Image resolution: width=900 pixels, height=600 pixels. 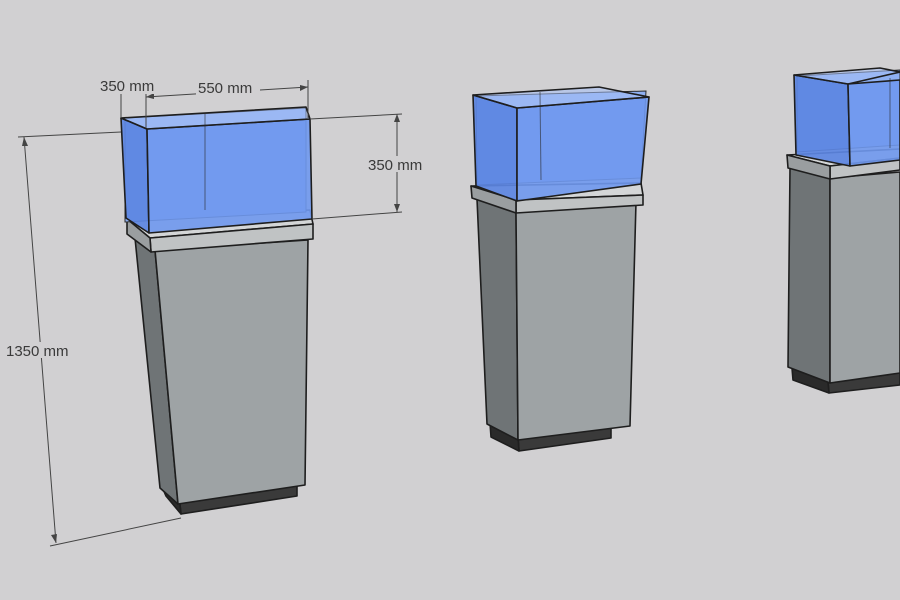 I want to click on case-3-cabinet-front, so click(x=864, y=277).